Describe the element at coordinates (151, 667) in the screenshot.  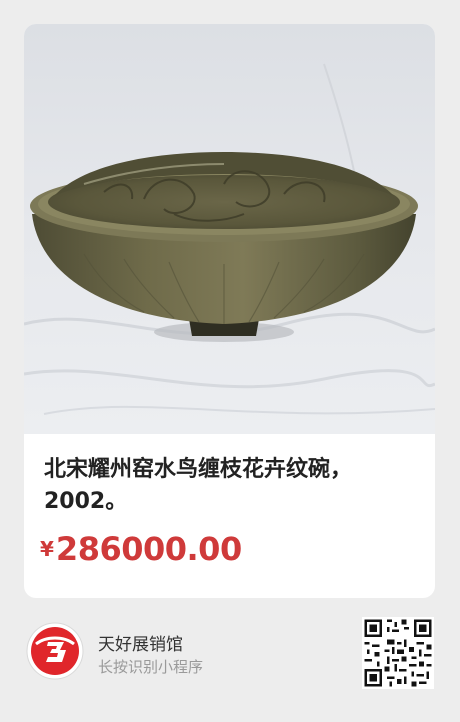
I see `mini-program-hint: 长按识别小程序` at that location.